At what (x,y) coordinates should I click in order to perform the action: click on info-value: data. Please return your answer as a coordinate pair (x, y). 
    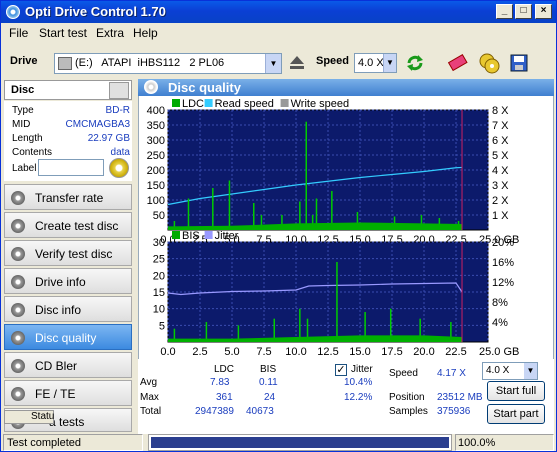
    Looking at the image, I should click on (120, 152).